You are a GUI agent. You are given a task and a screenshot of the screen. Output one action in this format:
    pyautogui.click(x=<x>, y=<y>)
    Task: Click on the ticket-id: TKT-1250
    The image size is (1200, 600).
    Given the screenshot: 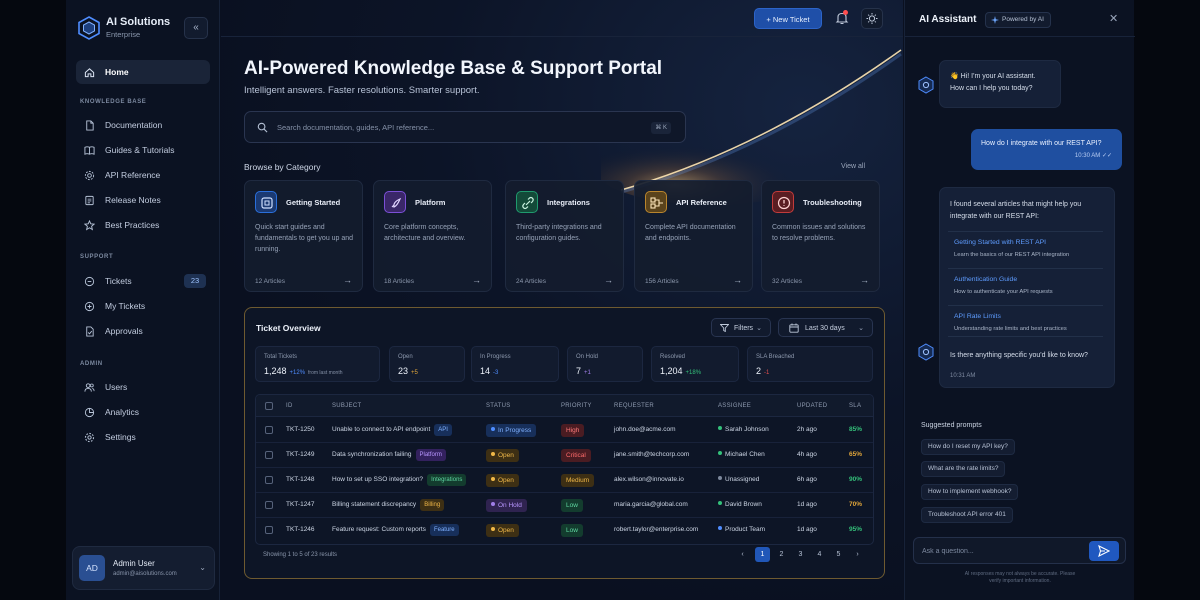 What is the action you would take?
    pyautogui.click(x=300, y=429)
    